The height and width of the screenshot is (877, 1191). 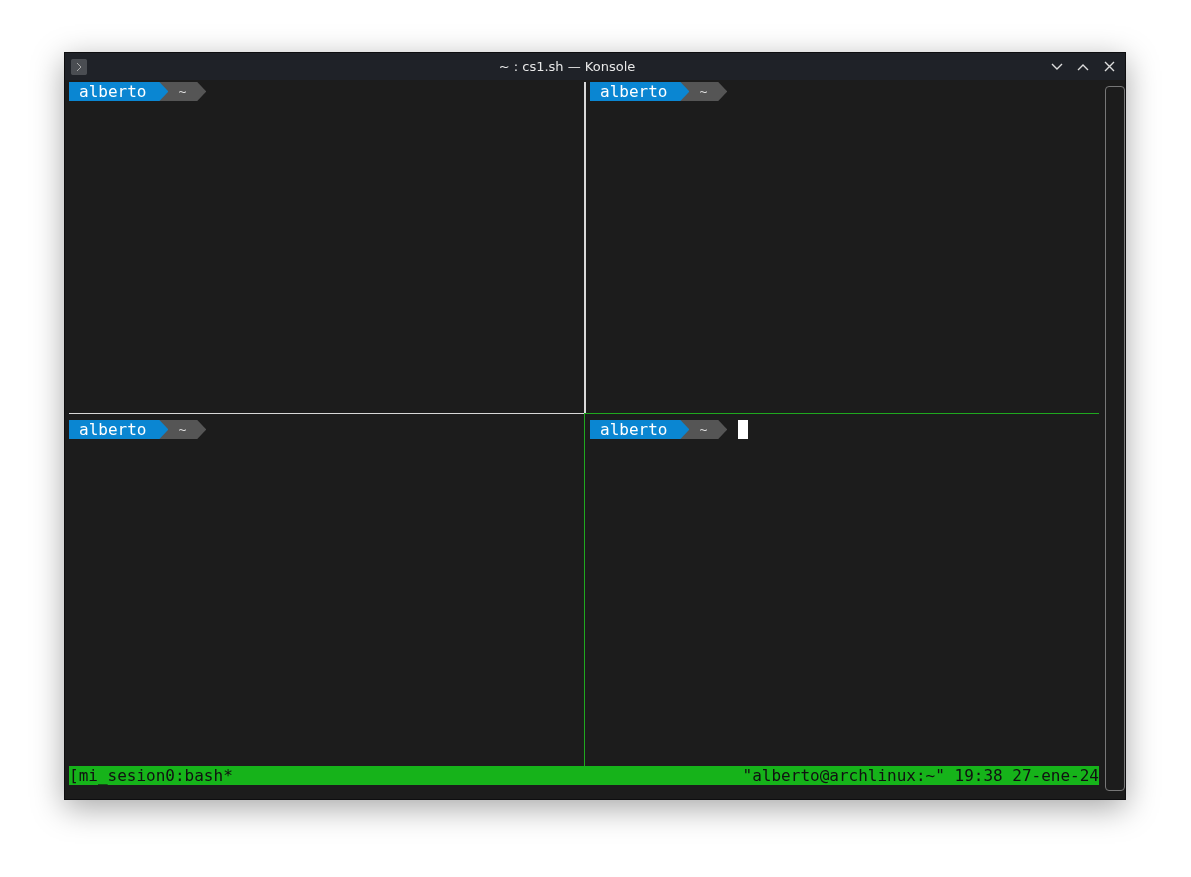 What do you see at coordinates (1109, 66) in the screenshot?
I see `close-icon` at bounding box center [1109, 66].